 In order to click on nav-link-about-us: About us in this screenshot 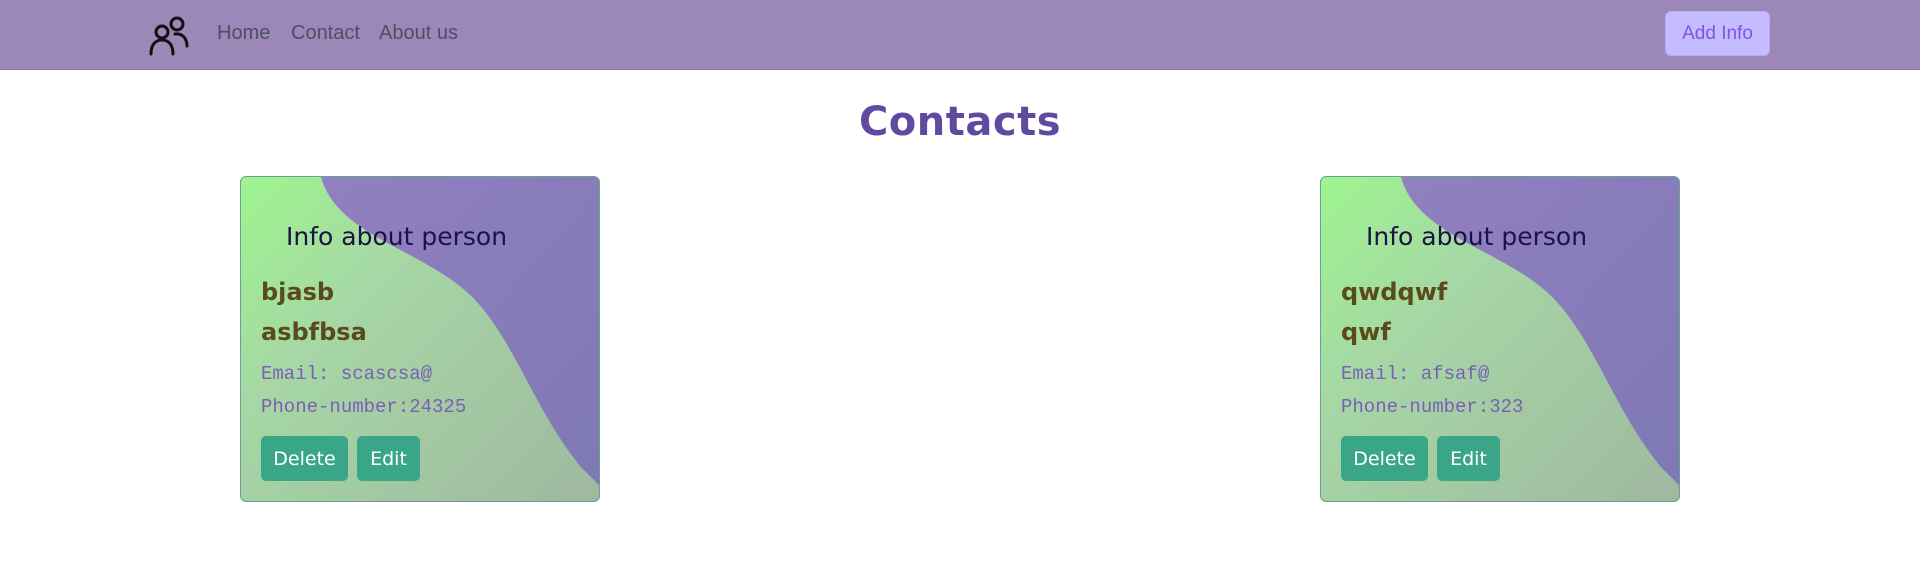, I will do `click(418, 33)`.